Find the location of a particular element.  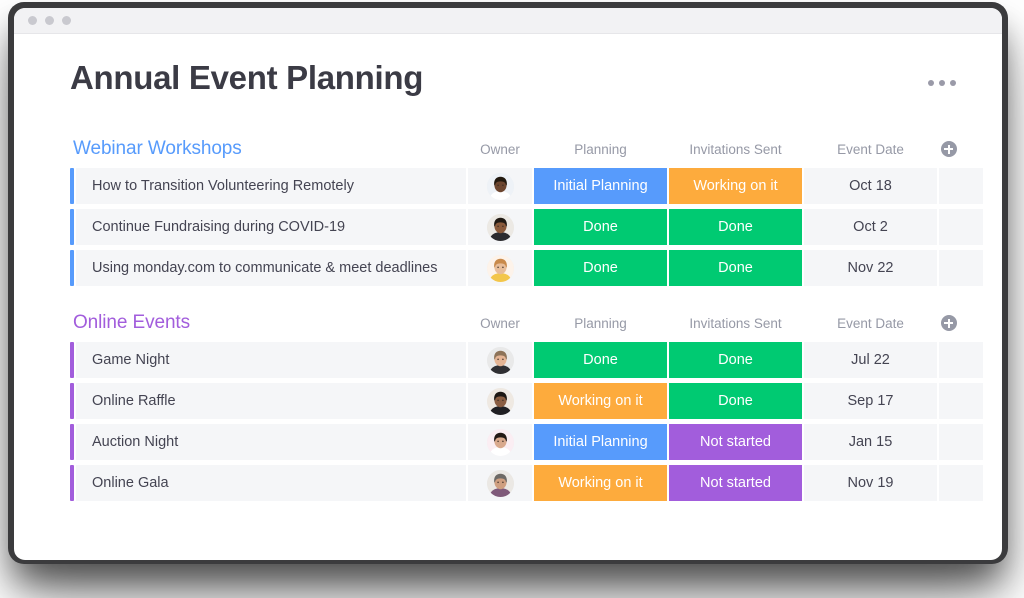

cell-event-date: Nov 22 is located at coordinates (870, 268).